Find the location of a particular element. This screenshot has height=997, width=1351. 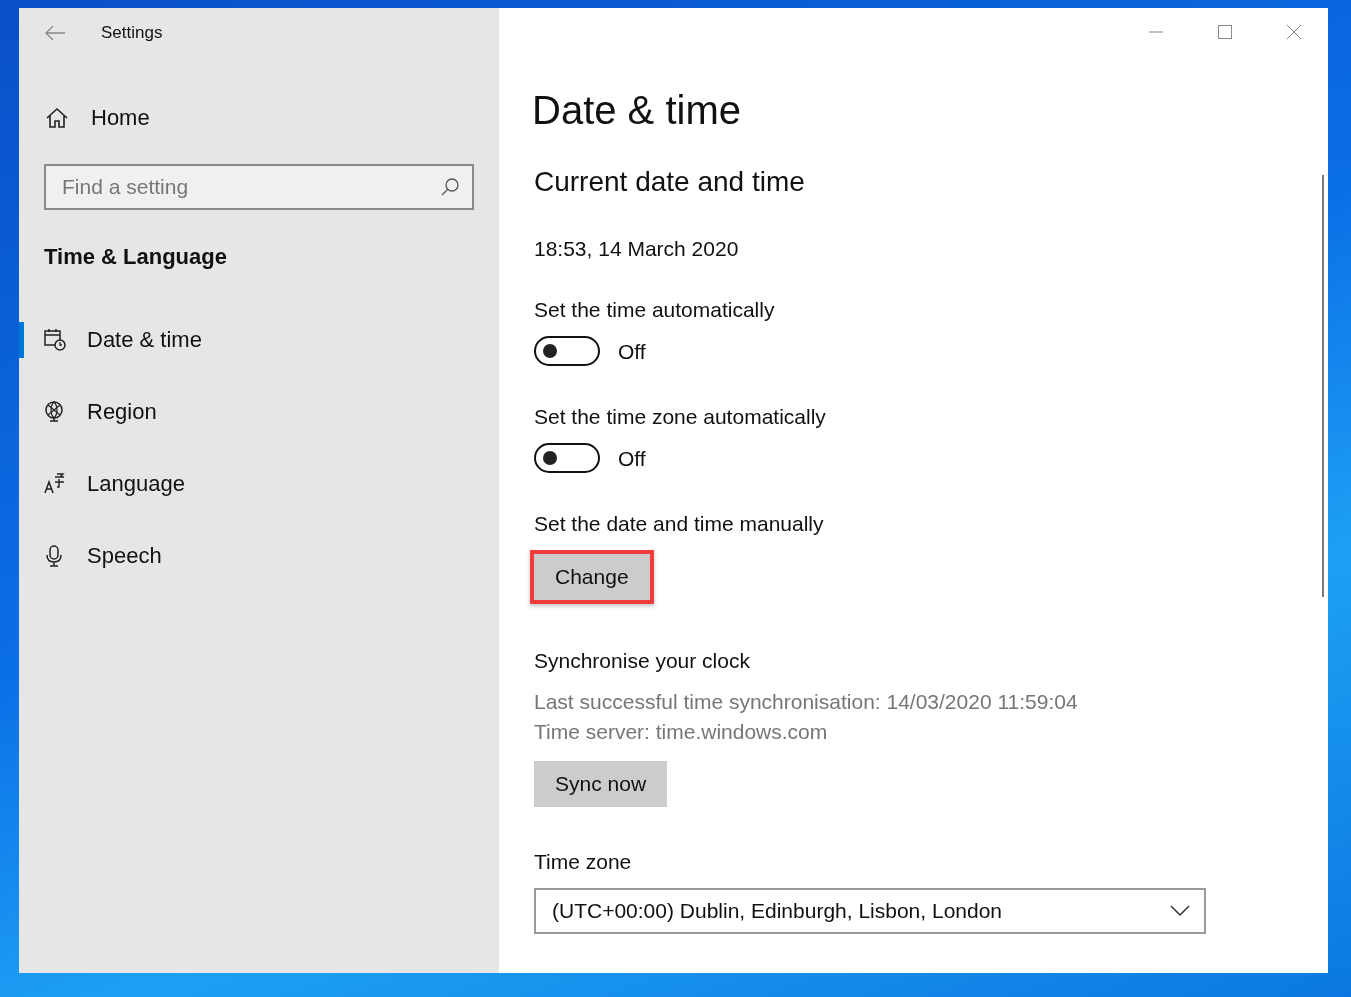

calendar-clock-icon is located at coordinates (55, 340).